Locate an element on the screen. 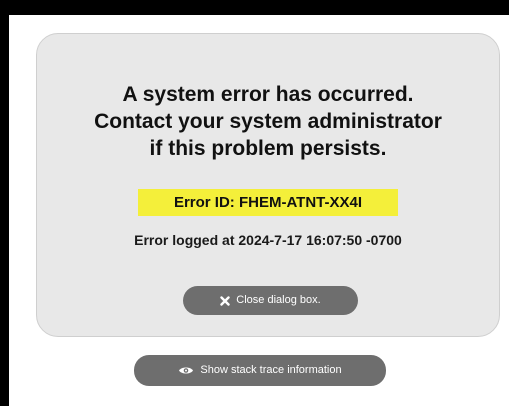 This screenshot has width=509, height=406. error-message-line-3: if this problem persists. is located at coordinates (268, 148).